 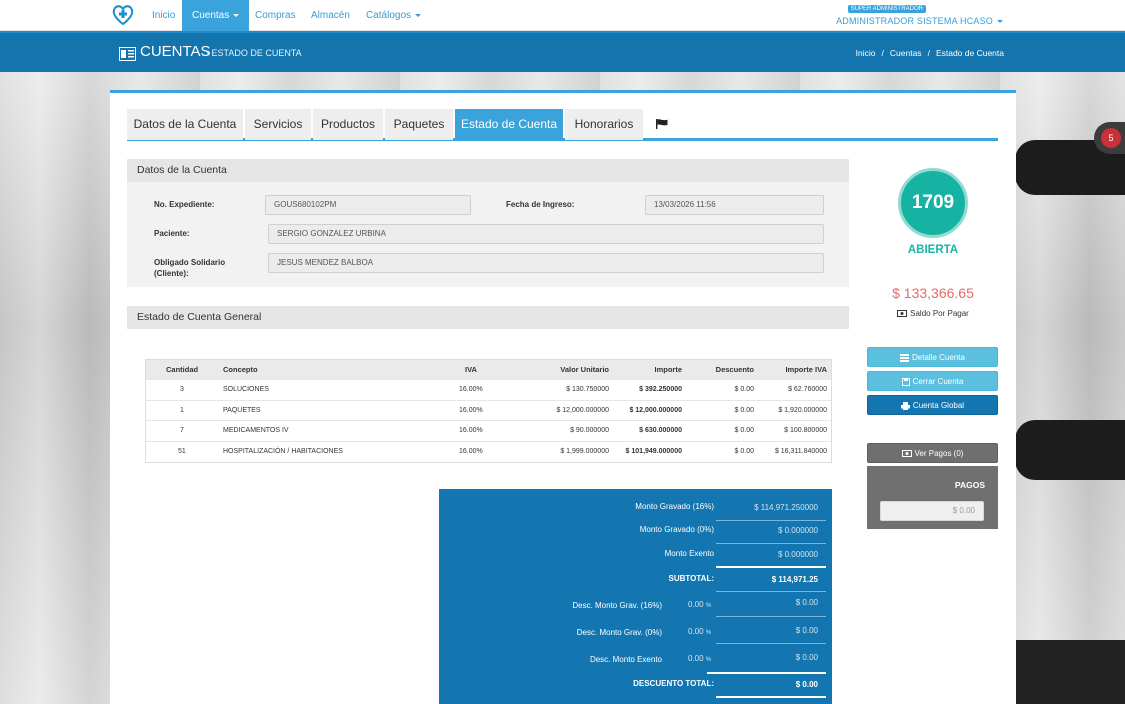 What do you see at coordinates (866, 53) in the screenshot?
I see `breadcrumb-inicio: Inicio` at bounding box center [866, 53].